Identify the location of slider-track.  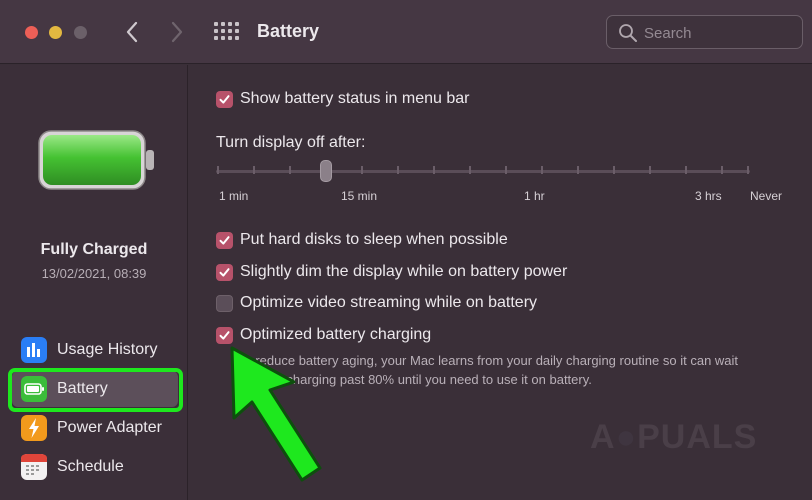
(483, 171).